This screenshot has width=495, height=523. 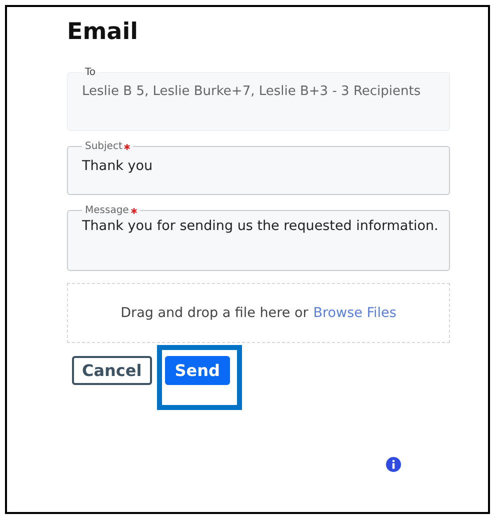 What do you see at coordinates (354, 313) in the screenshot?
I see `browse-link: Browse Files` at bounding box center [354, 313].